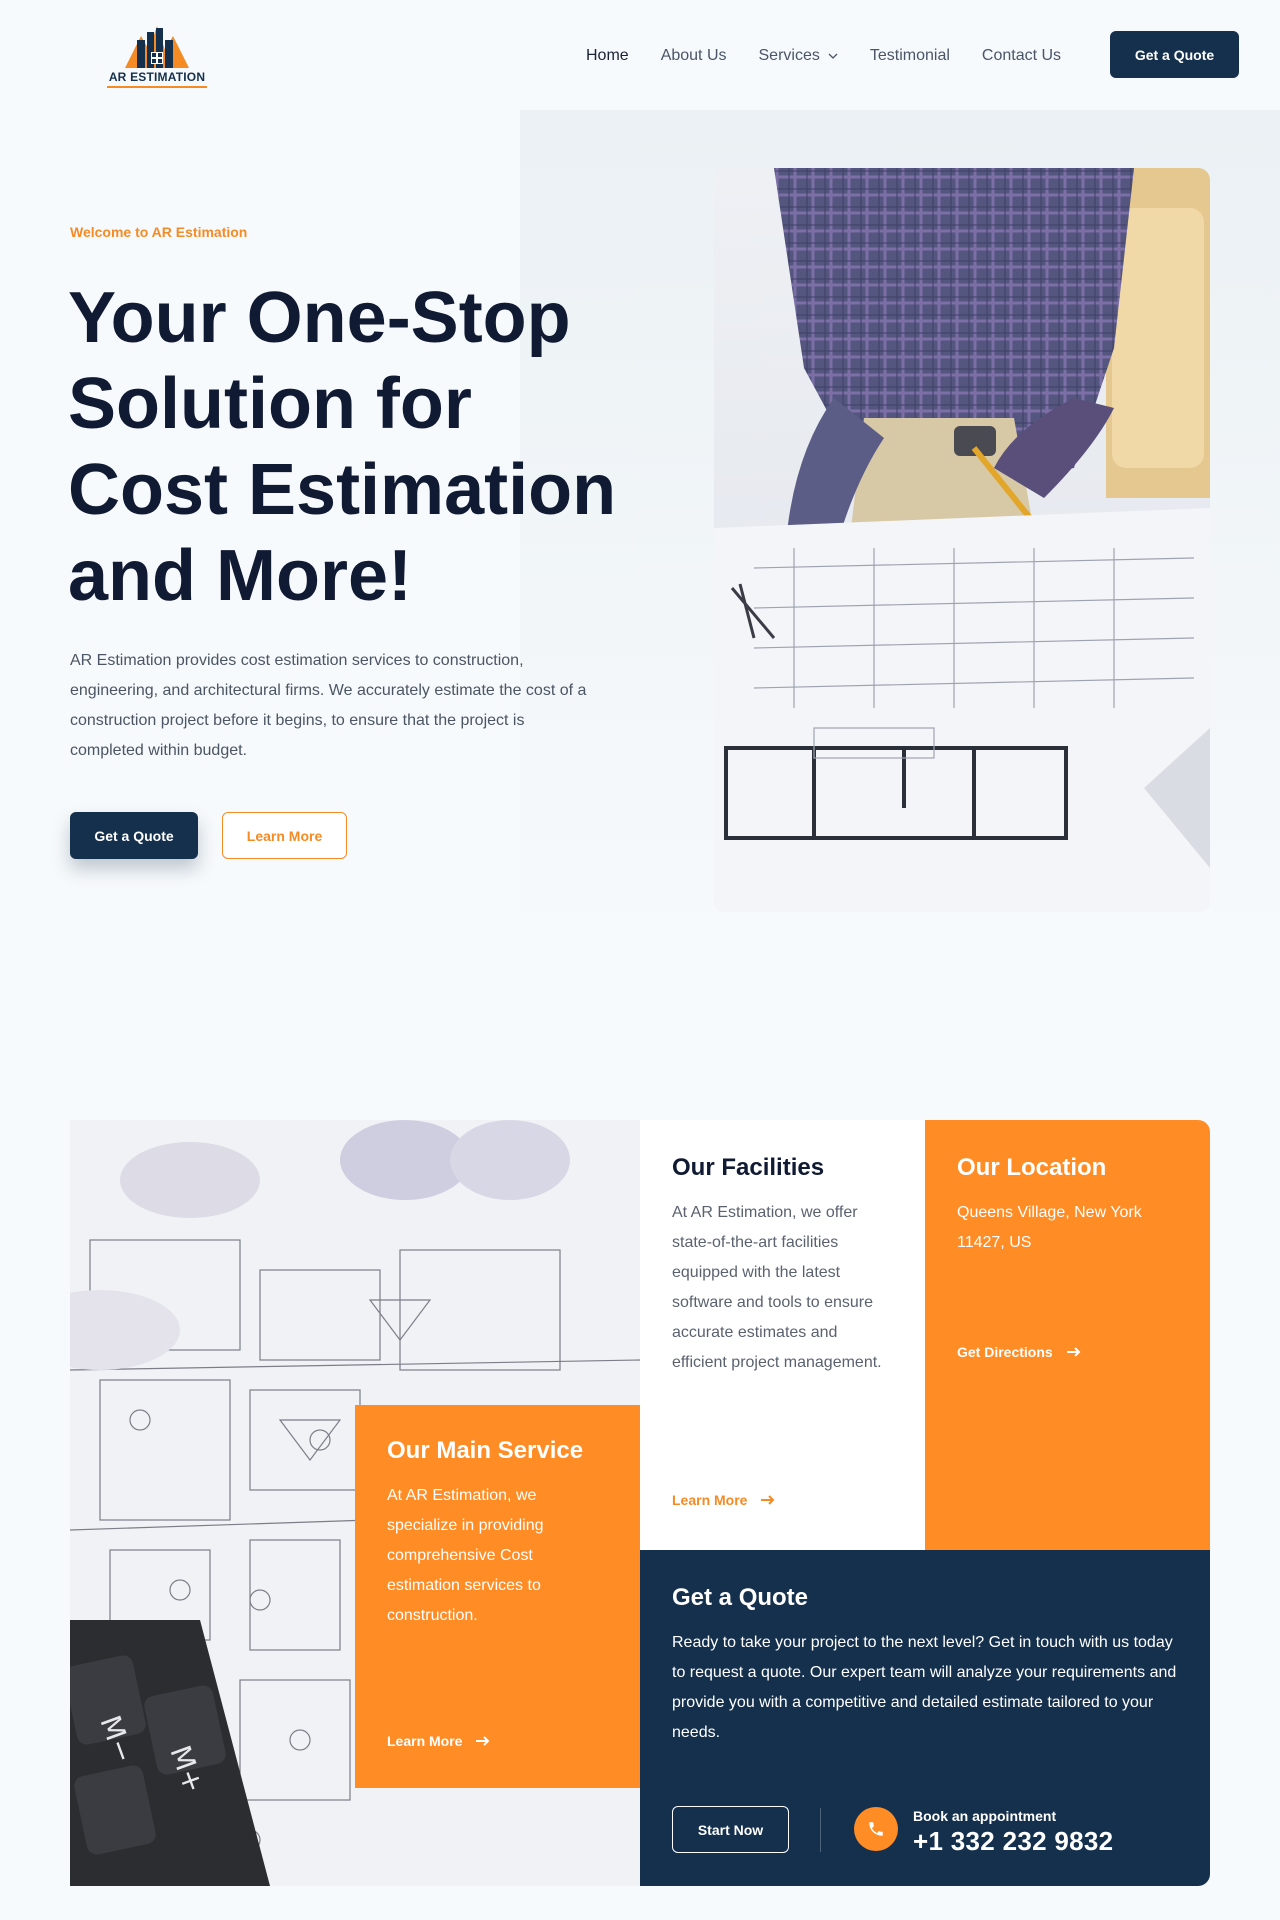 The width and height of the screenshot is (1280, 1920). I want to click on hero-title-line: Your One-Stop, so click(319, 318).